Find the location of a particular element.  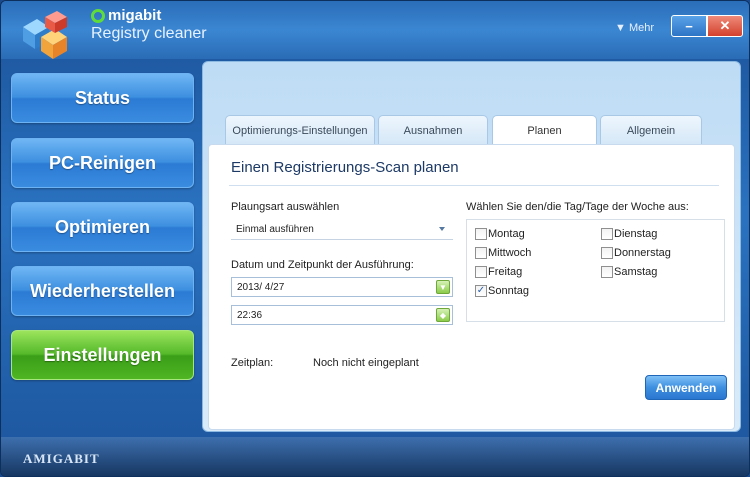

tab-planen: Planen is located at coordinates (544, 130).